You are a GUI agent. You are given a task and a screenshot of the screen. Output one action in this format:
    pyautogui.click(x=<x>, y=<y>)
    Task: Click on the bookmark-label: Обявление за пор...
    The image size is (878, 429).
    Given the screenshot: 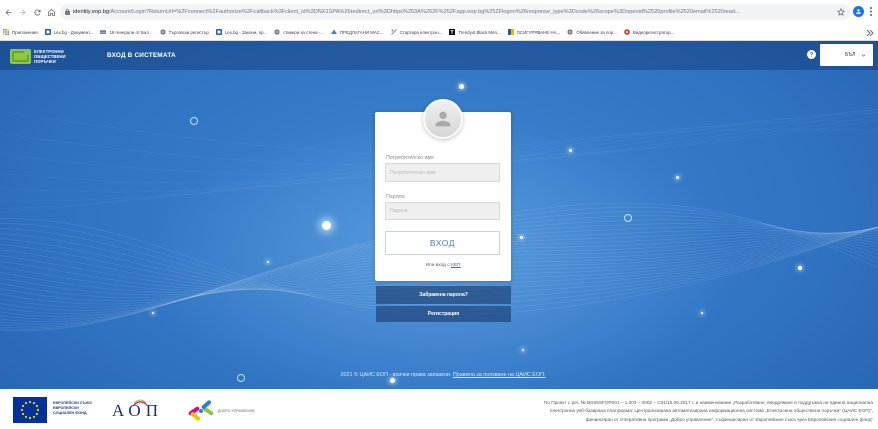 What is the action you would take?
    pyautogui.click(x=596, y=32)
    